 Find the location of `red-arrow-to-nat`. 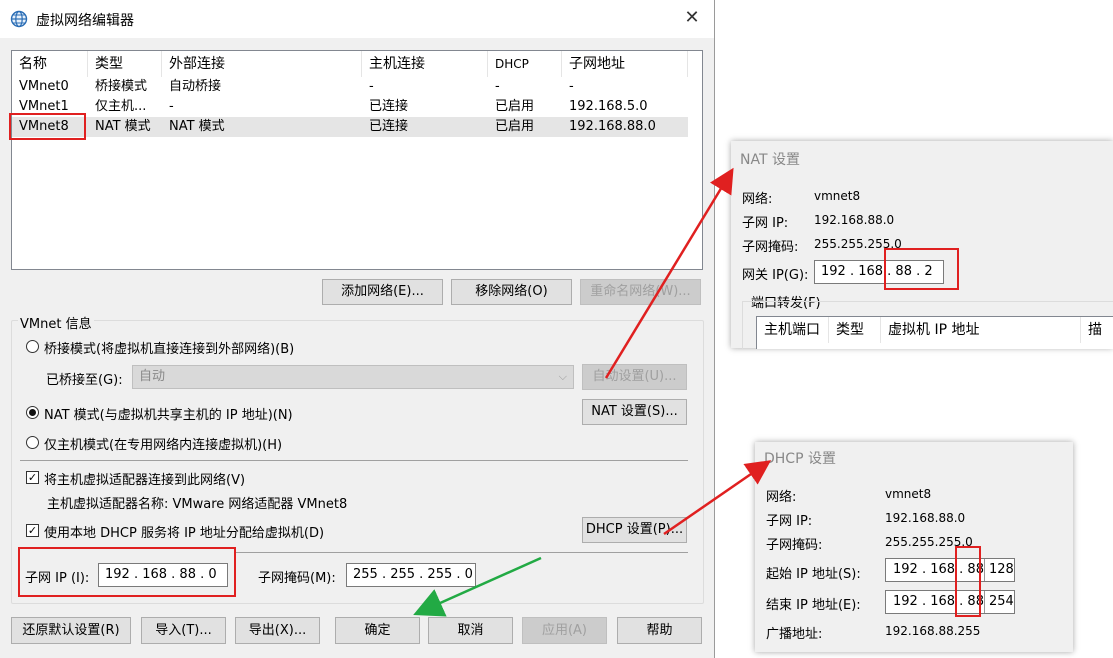

red-arrow-to-nat is located at coordinates (669, 273).